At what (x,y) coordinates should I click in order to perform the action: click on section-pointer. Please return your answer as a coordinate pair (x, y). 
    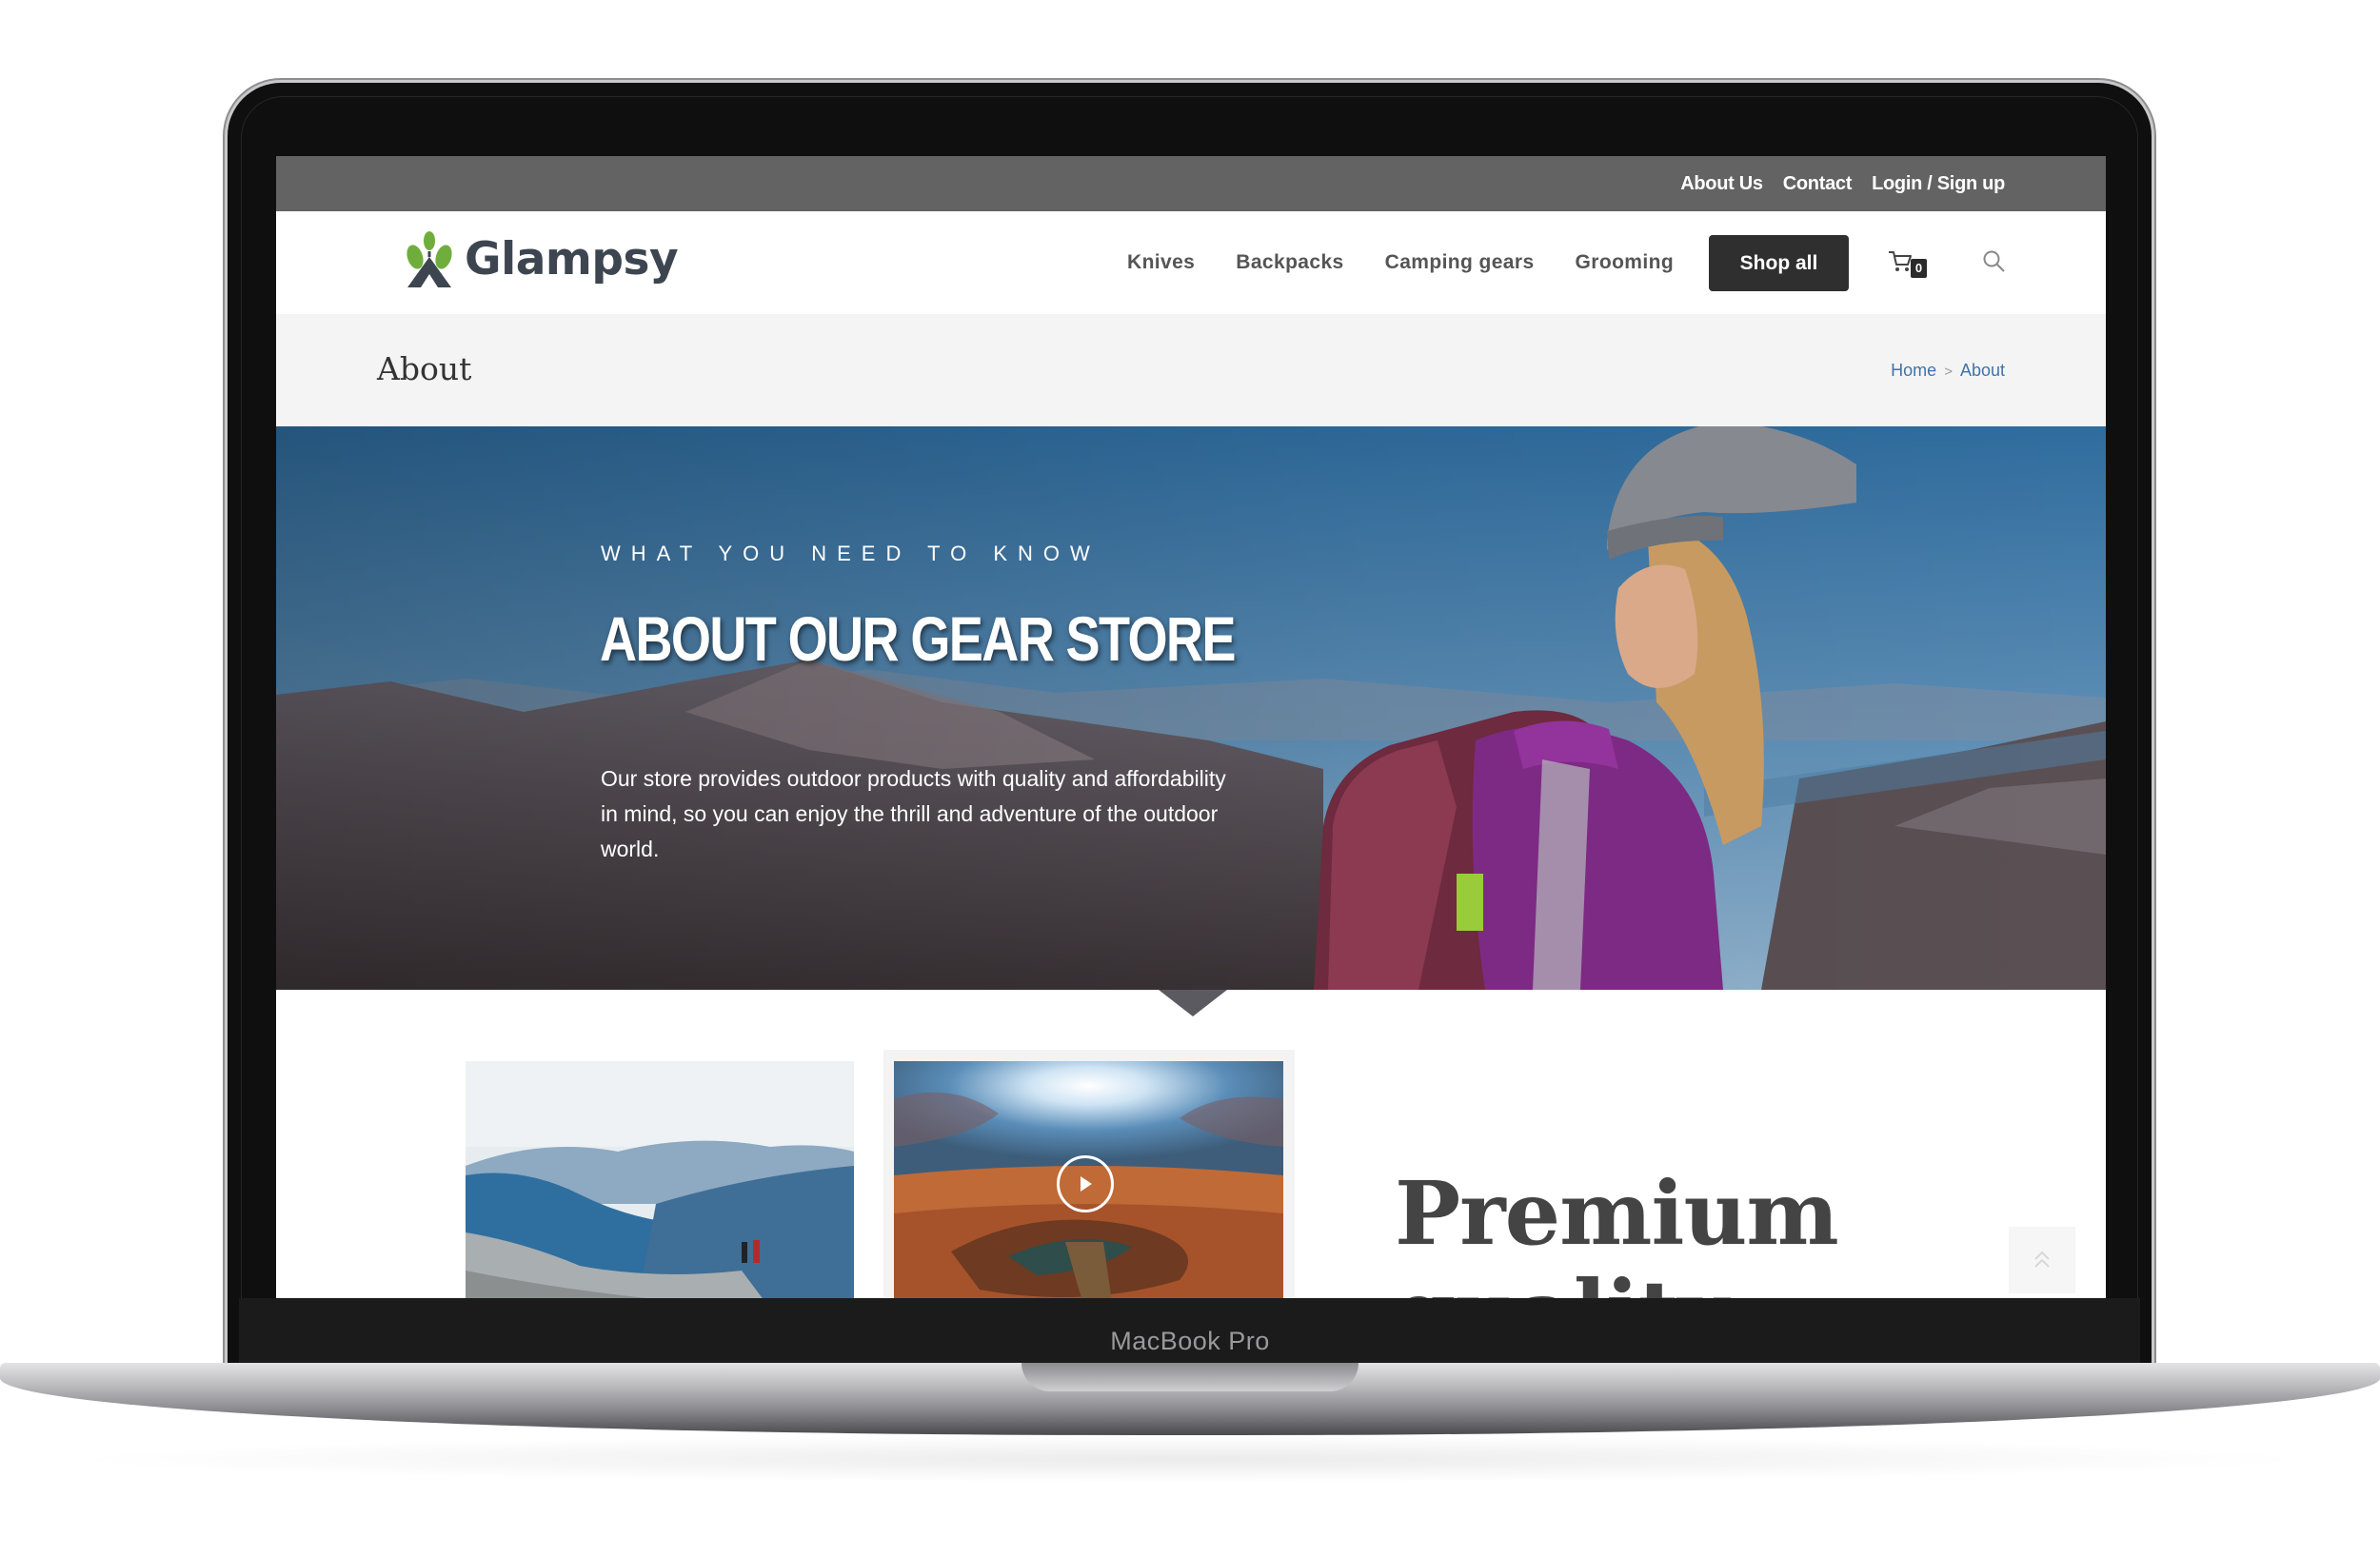
    Looking at the image, I should click on (1193, 1003).